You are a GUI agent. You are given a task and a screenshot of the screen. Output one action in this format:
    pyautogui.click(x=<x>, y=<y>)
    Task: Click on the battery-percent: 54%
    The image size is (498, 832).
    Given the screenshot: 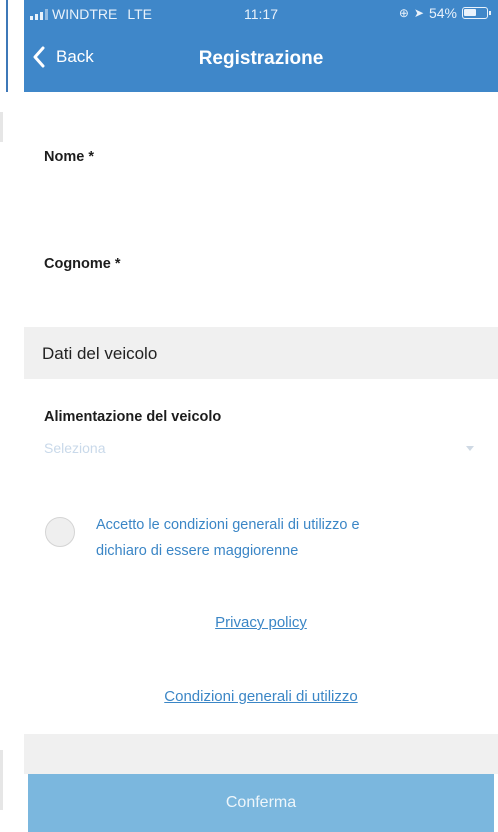 What is the action you would take?
    pyautogui.click(x=442, y=13)
    